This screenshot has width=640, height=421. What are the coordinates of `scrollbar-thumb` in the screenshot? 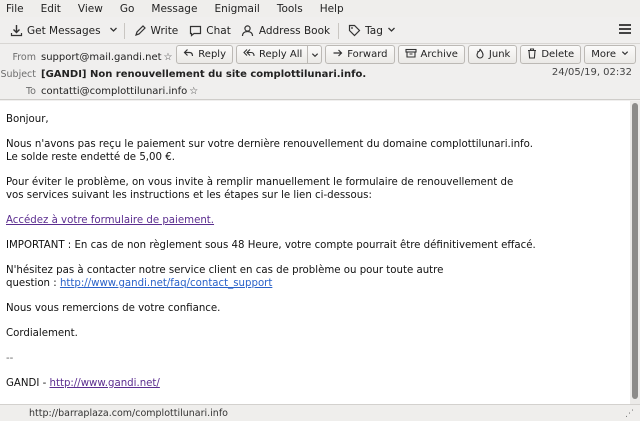 It's located at (635, 251).